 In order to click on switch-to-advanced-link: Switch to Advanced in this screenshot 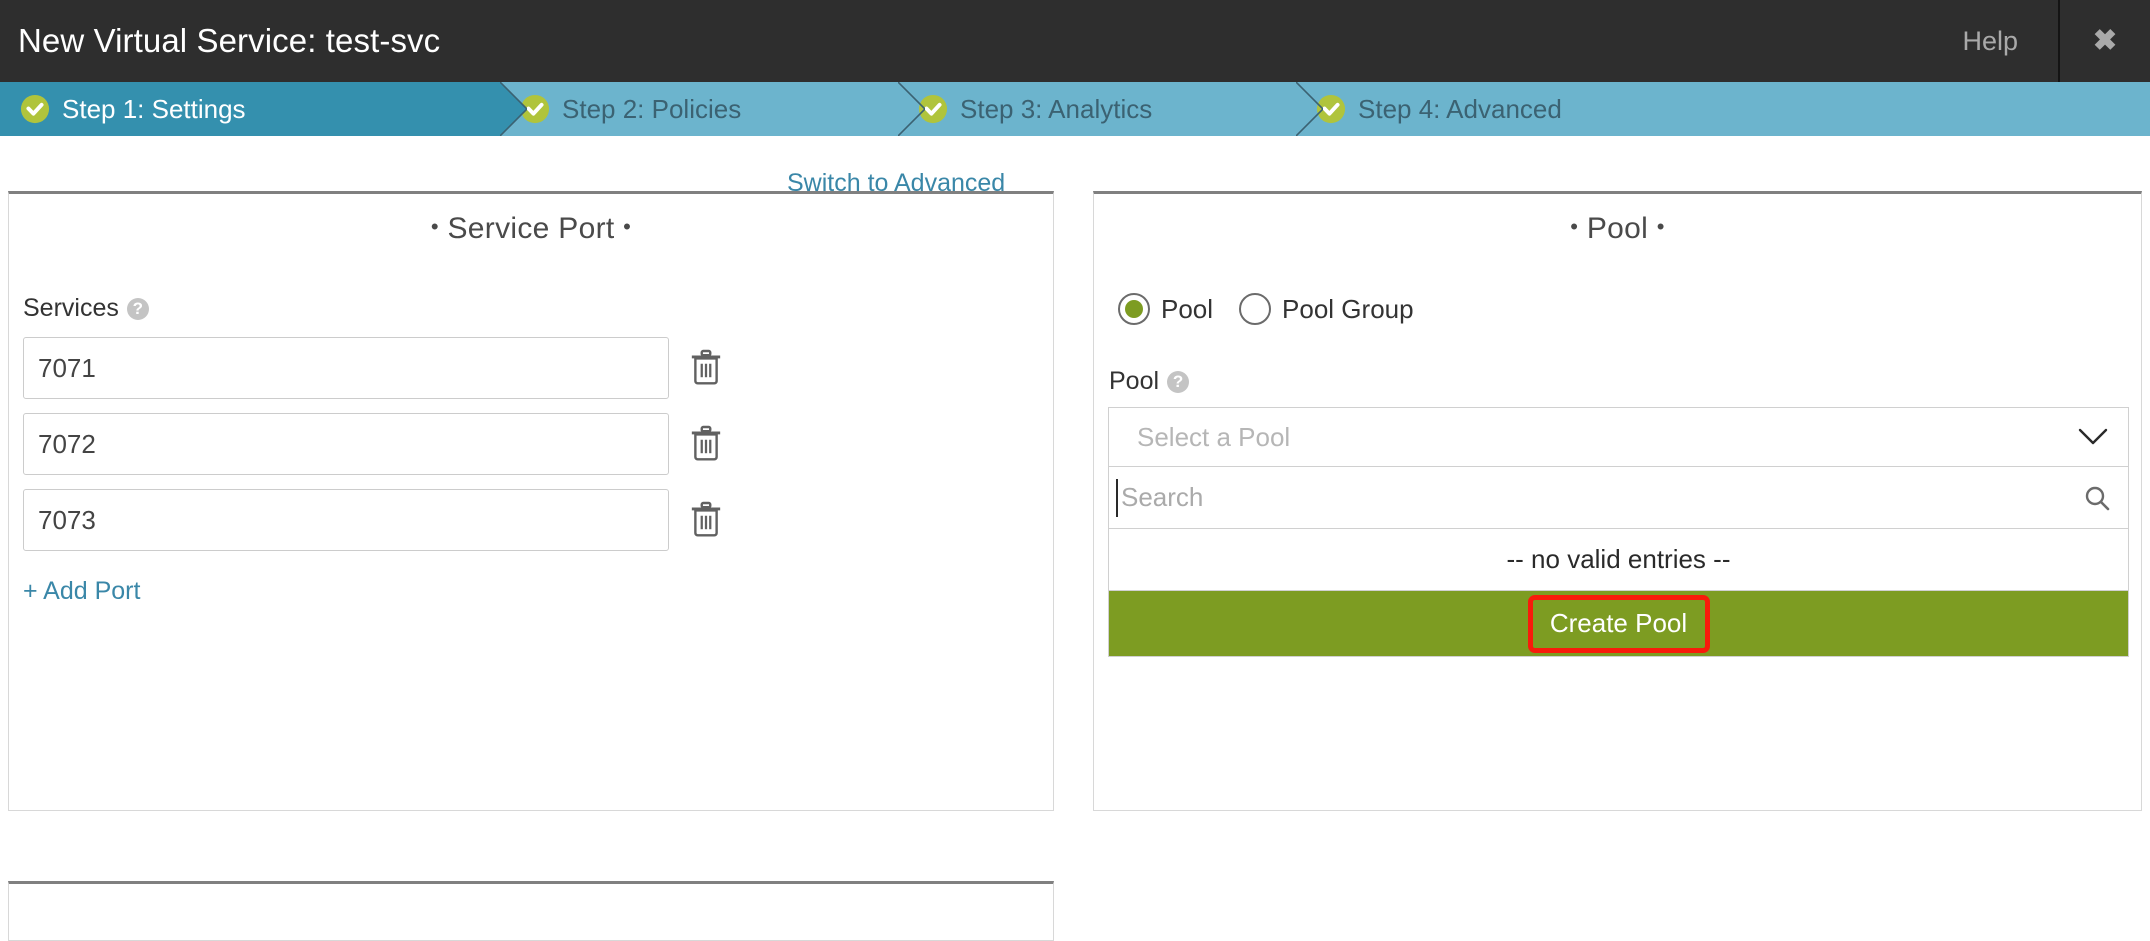, I will do `click(896, 183)`.